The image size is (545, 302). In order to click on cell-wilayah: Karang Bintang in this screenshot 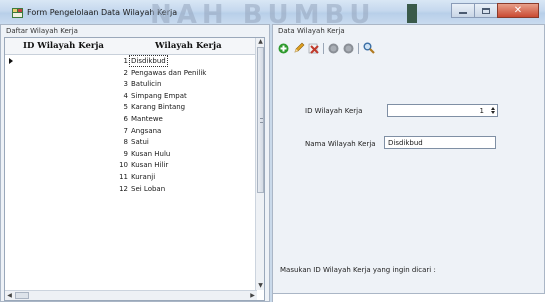, I will do `click(158, 107)`.